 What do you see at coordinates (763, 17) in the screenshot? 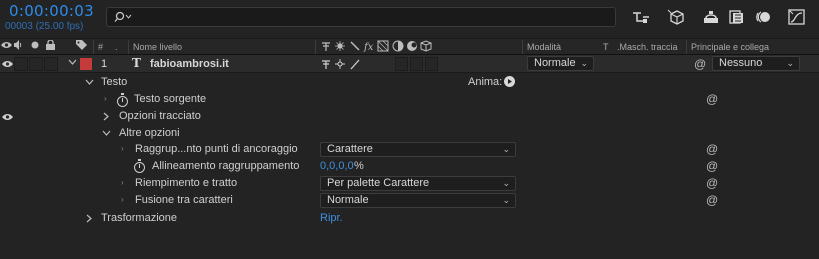
I see `motion-blur-icon` at bounding box center [763, 17].